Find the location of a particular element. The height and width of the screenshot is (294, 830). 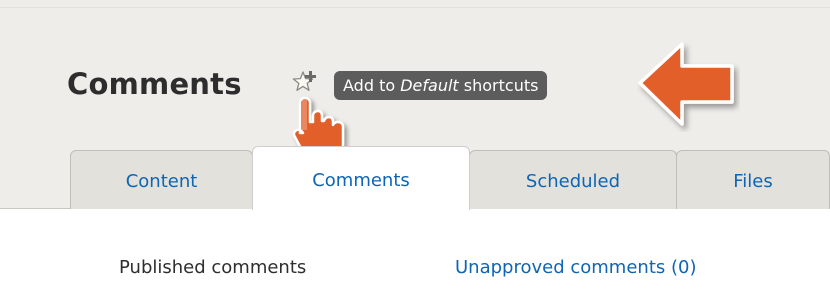

tooltip-shortcut-set: Default is located at coordinates (429, 85).